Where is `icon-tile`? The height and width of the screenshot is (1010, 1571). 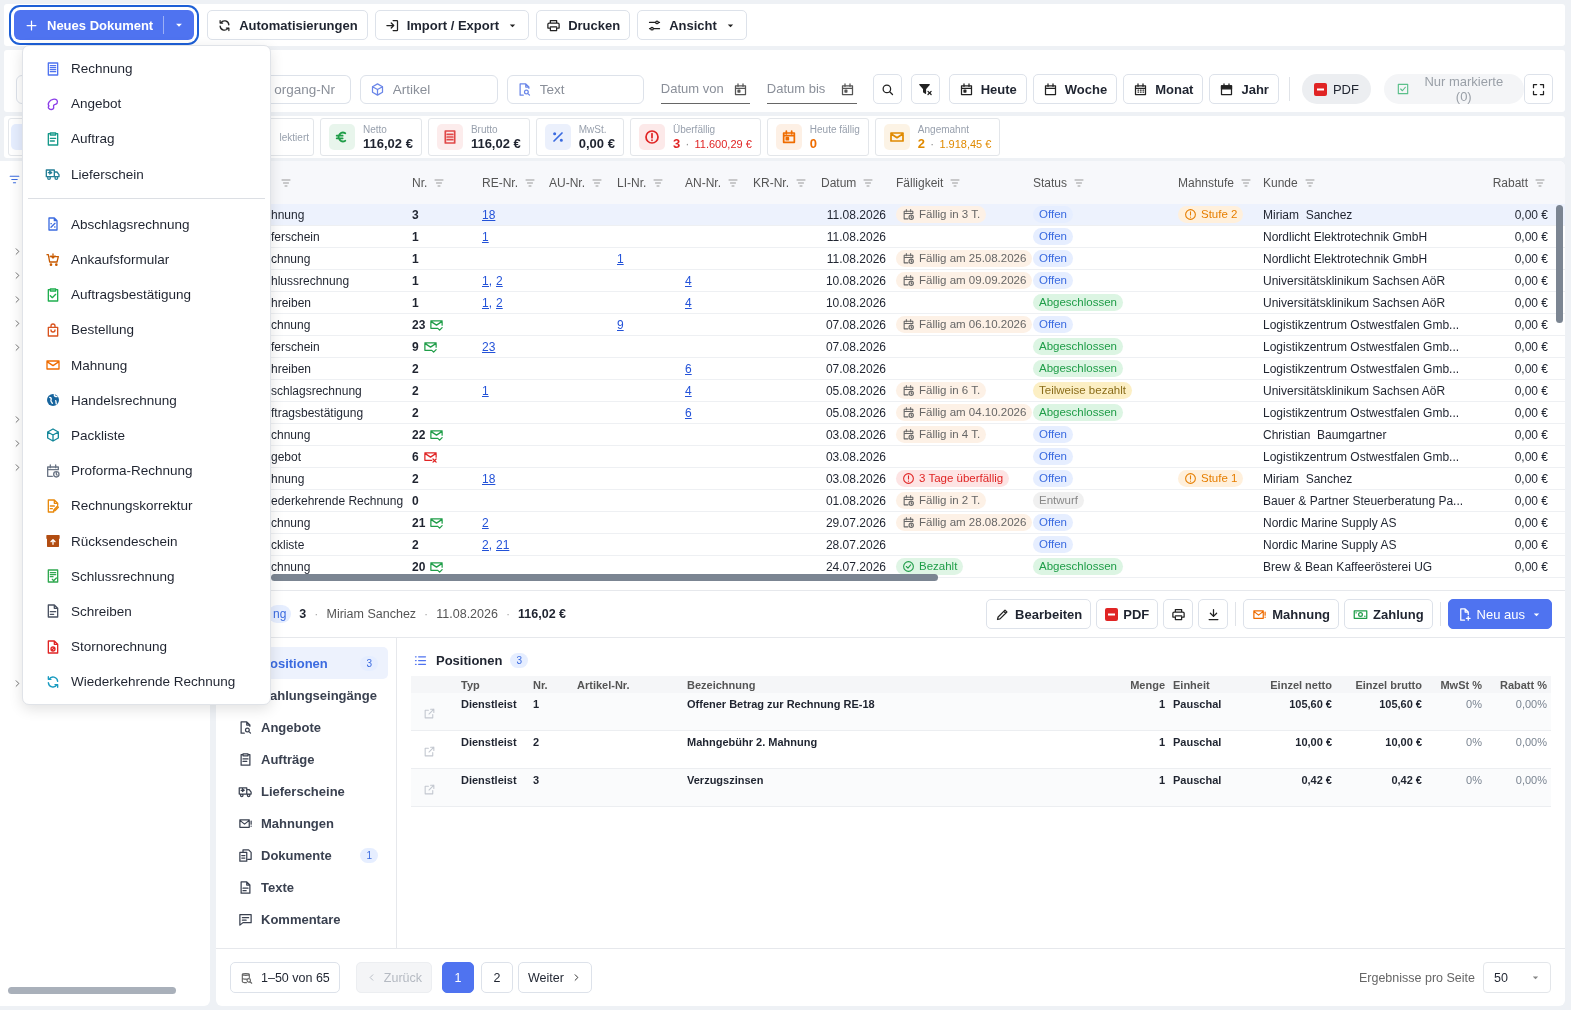 icon-tile is located at coordinates (17, 137).